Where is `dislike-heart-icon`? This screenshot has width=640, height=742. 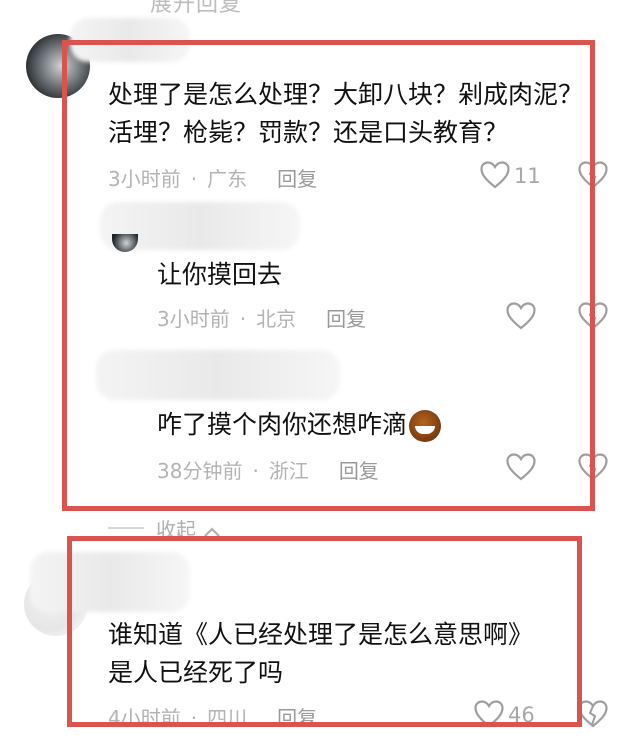
dislike-heart-icon is located at coordinates (593, 714).